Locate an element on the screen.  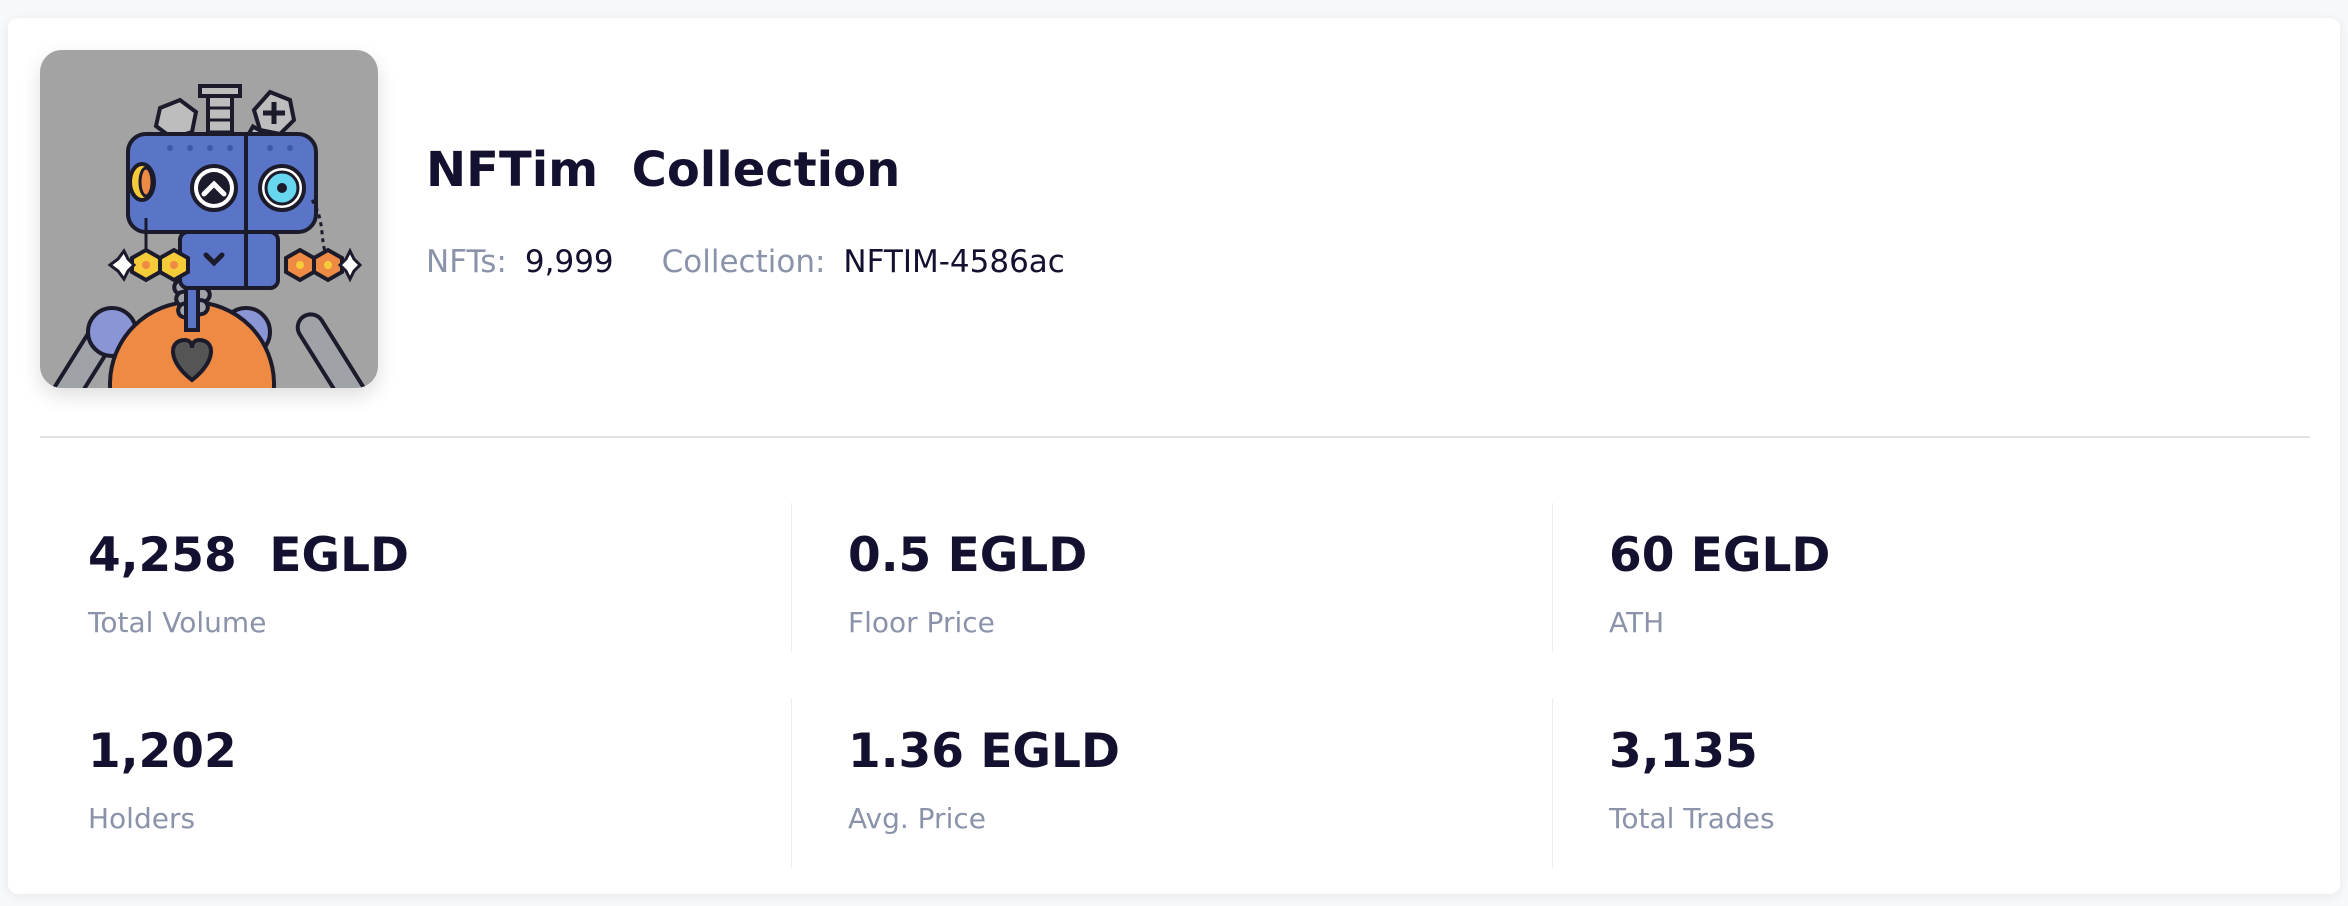
robot-nft-icon is located at coordinates (209, 236).